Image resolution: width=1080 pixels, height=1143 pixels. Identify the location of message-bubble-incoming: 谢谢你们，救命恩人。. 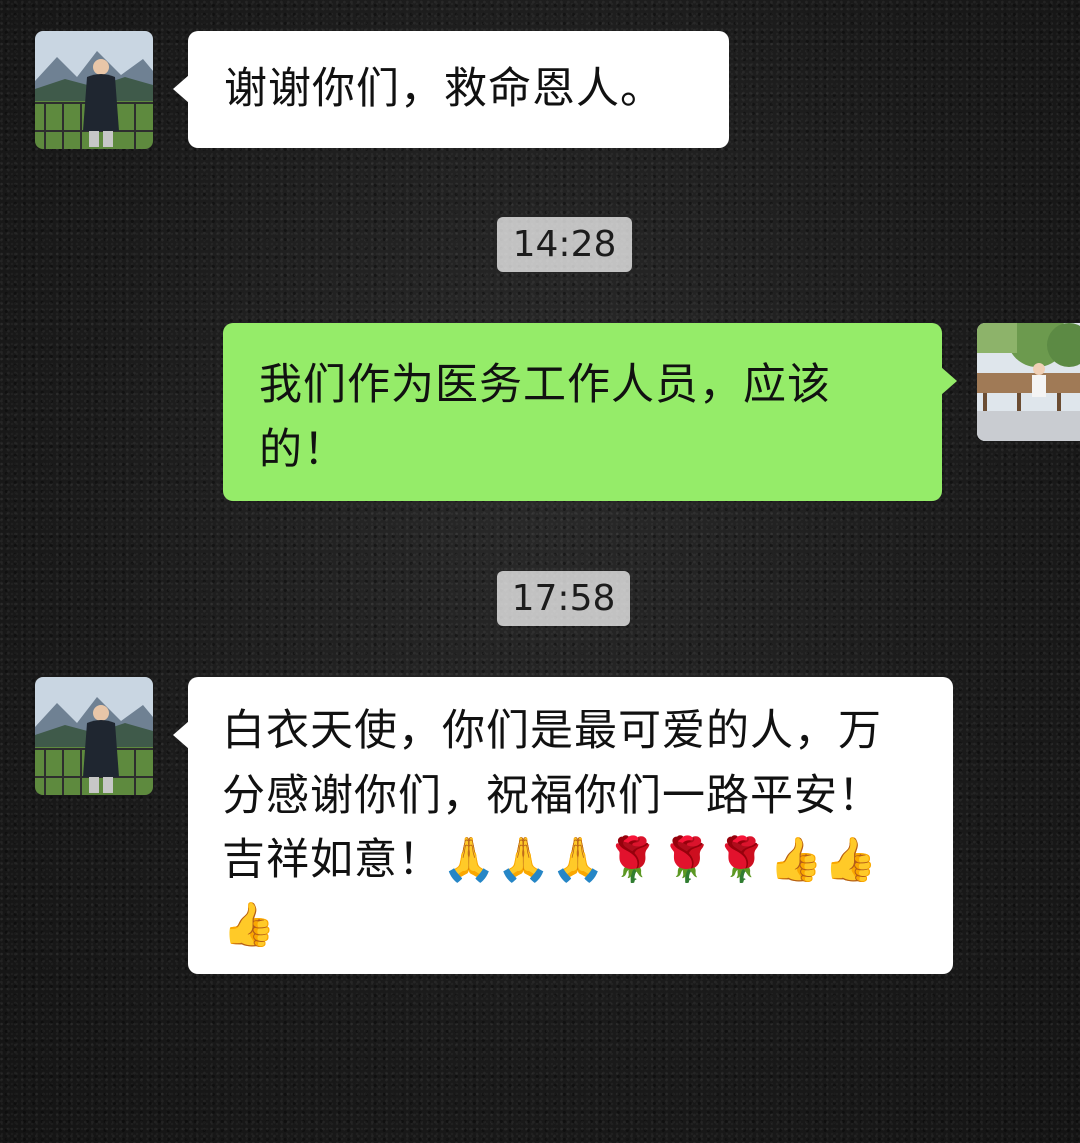
(451, 89).